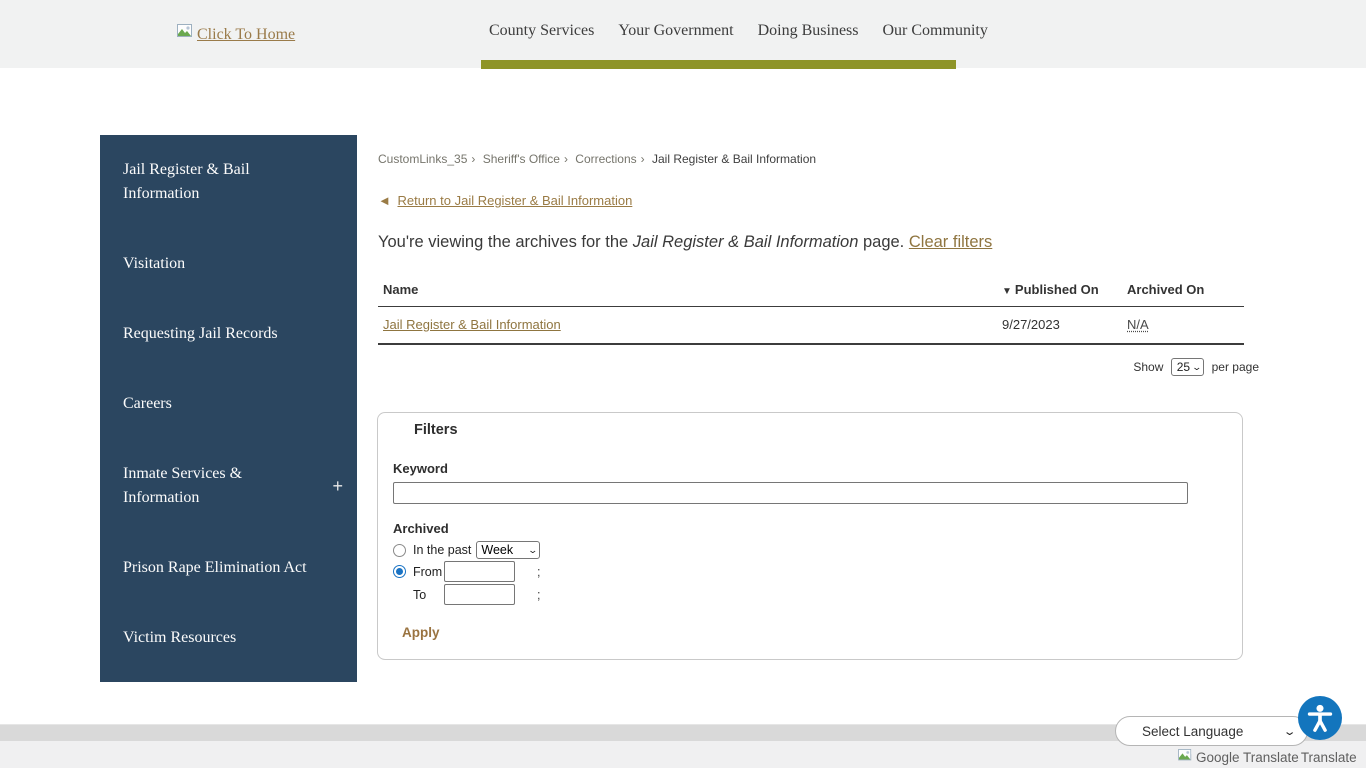  I want to click on per-page-select-wrap: 25 ⌄, so click(1187, 367).